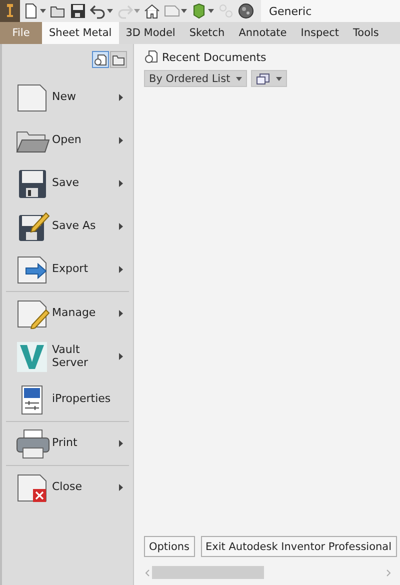 The width and height of the screenshot is (400, 585). What do you see at coordinates (67, 226) in the screenshot?
I see `menu-item: Save As` at bounding box center [67, 226].